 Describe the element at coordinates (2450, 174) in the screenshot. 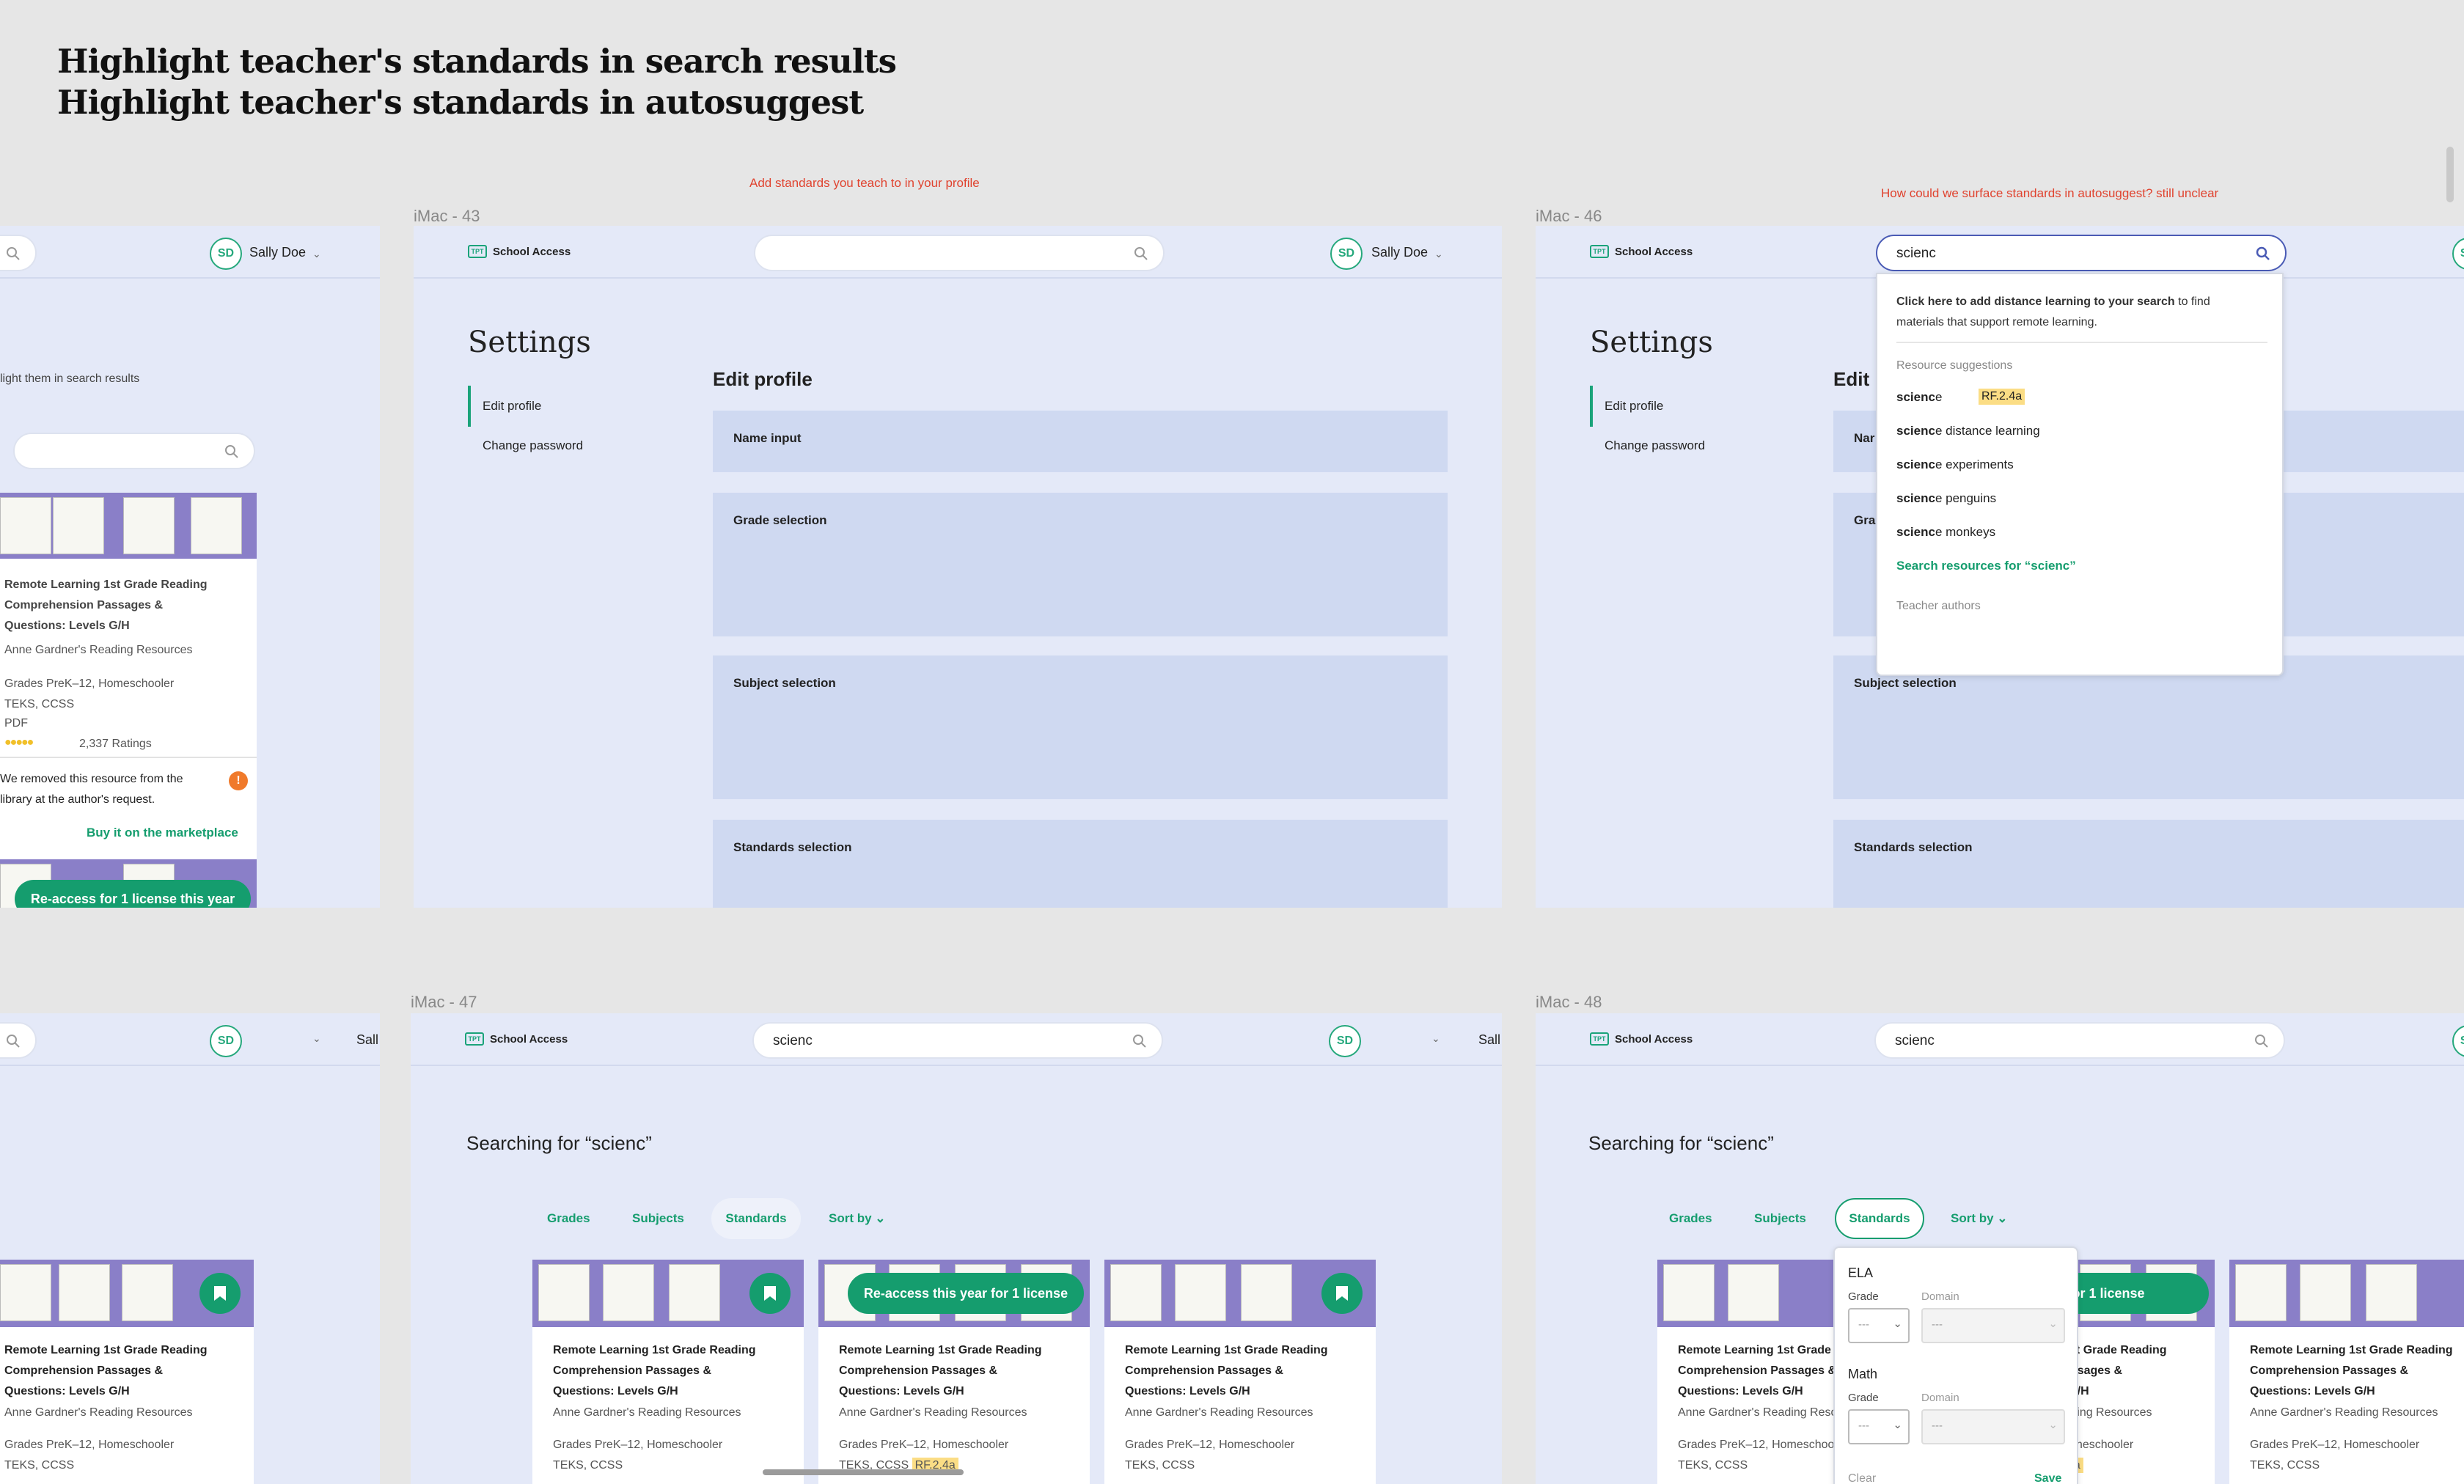

I see `page-scrollbar` at that location.